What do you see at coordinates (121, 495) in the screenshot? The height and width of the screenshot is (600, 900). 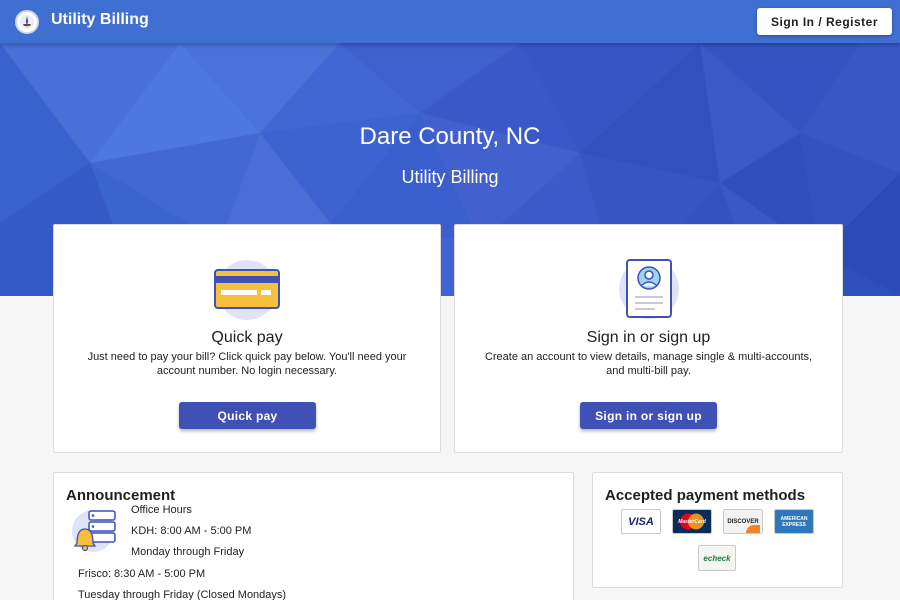 I see `announcement-title: Announcement` at bounding box center [121, 495].